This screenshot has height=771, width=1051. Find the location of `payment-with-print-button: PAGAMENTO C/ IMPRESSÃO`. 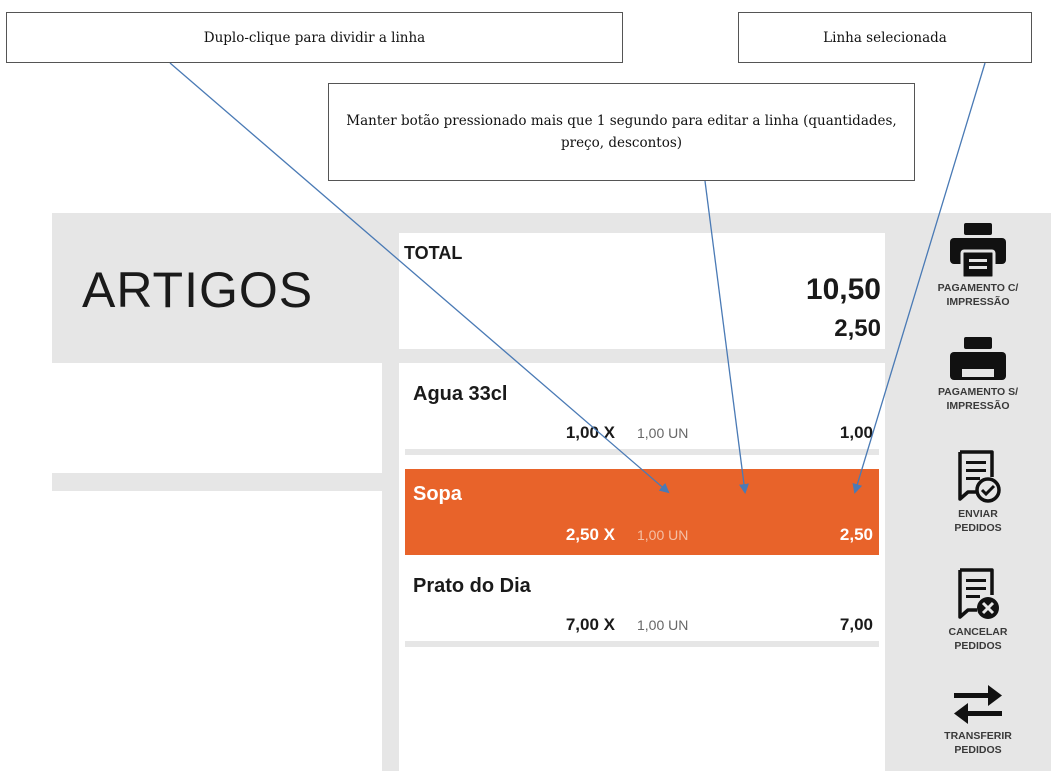

payment-with-print-button: PAGAMENTO C/ IMPRESSÃO is located at coordinates (978, 265).